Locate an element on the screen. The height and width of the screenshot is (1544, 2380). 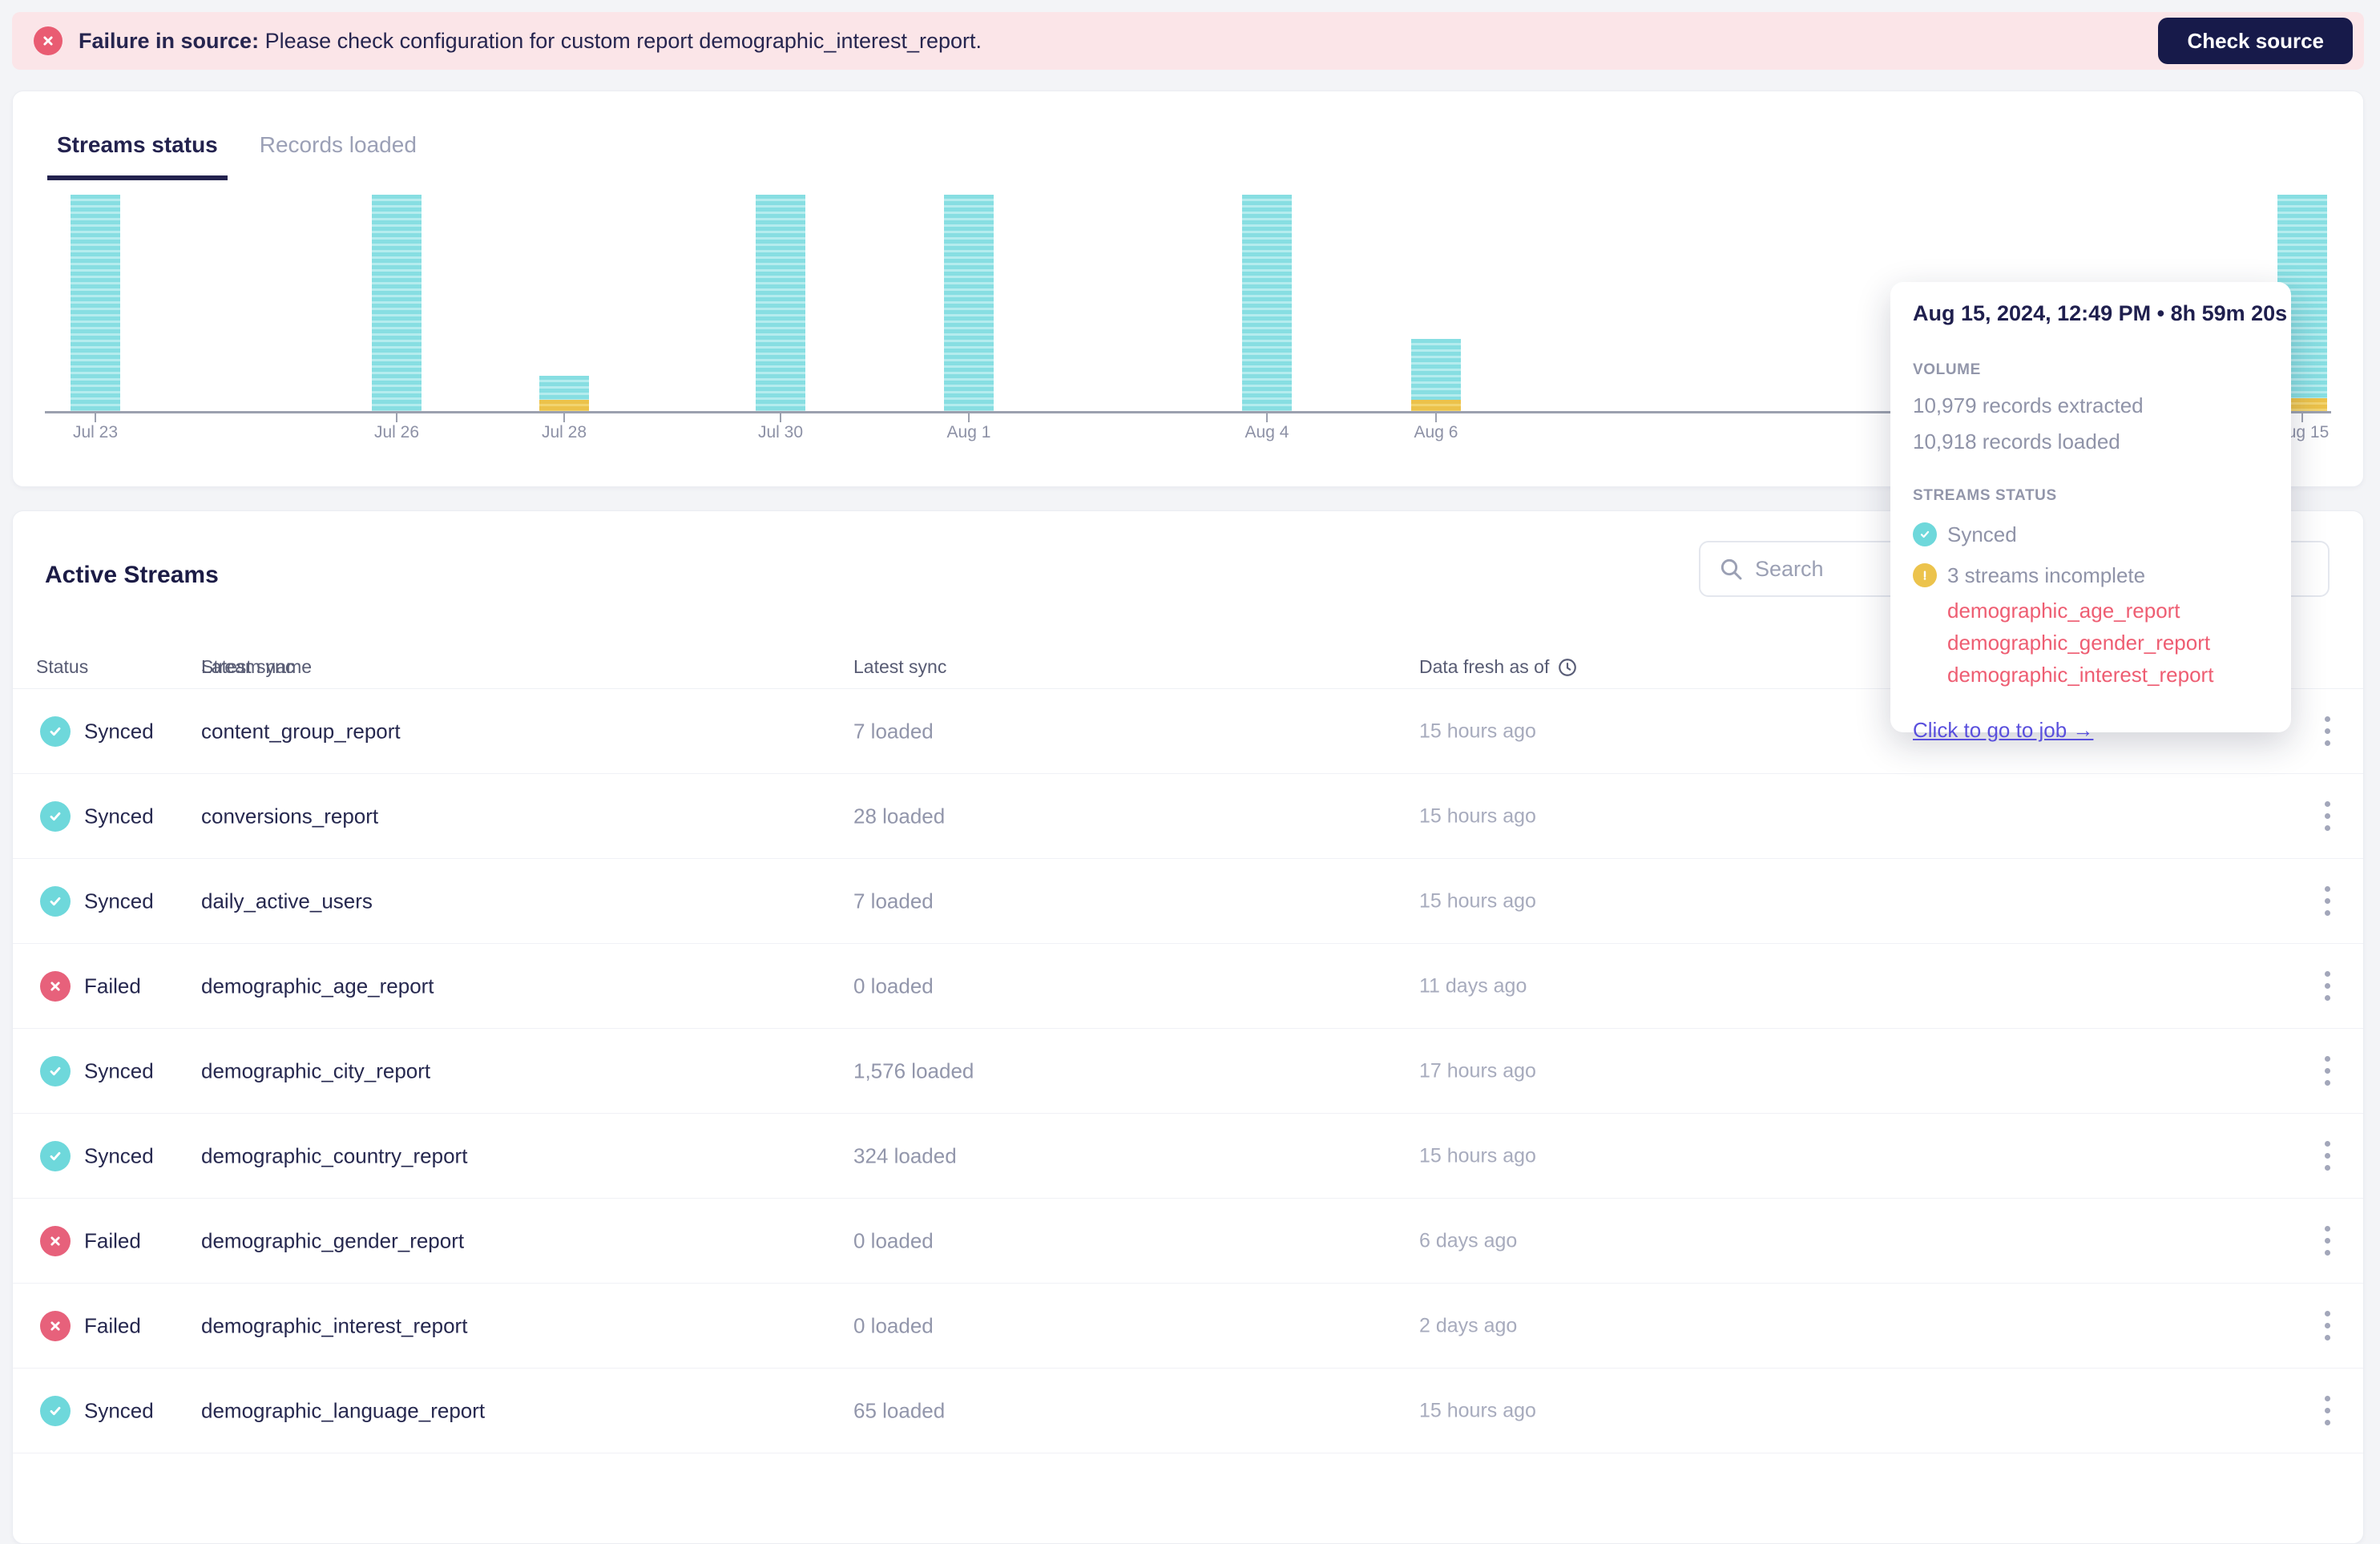
go-to-job-link: Click to go to job → is located at coordinates (2003, 730).